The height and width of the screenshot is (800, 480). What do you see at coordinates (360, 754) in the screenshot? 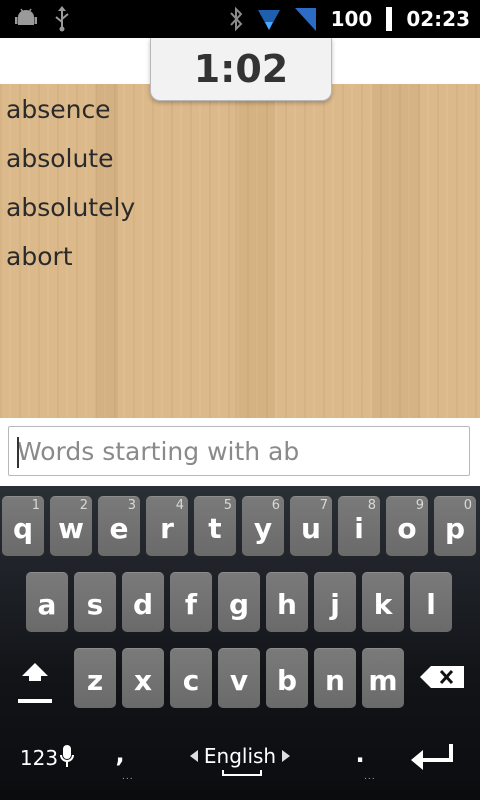
I see `period-key: .` at bounding box center [360, 754].